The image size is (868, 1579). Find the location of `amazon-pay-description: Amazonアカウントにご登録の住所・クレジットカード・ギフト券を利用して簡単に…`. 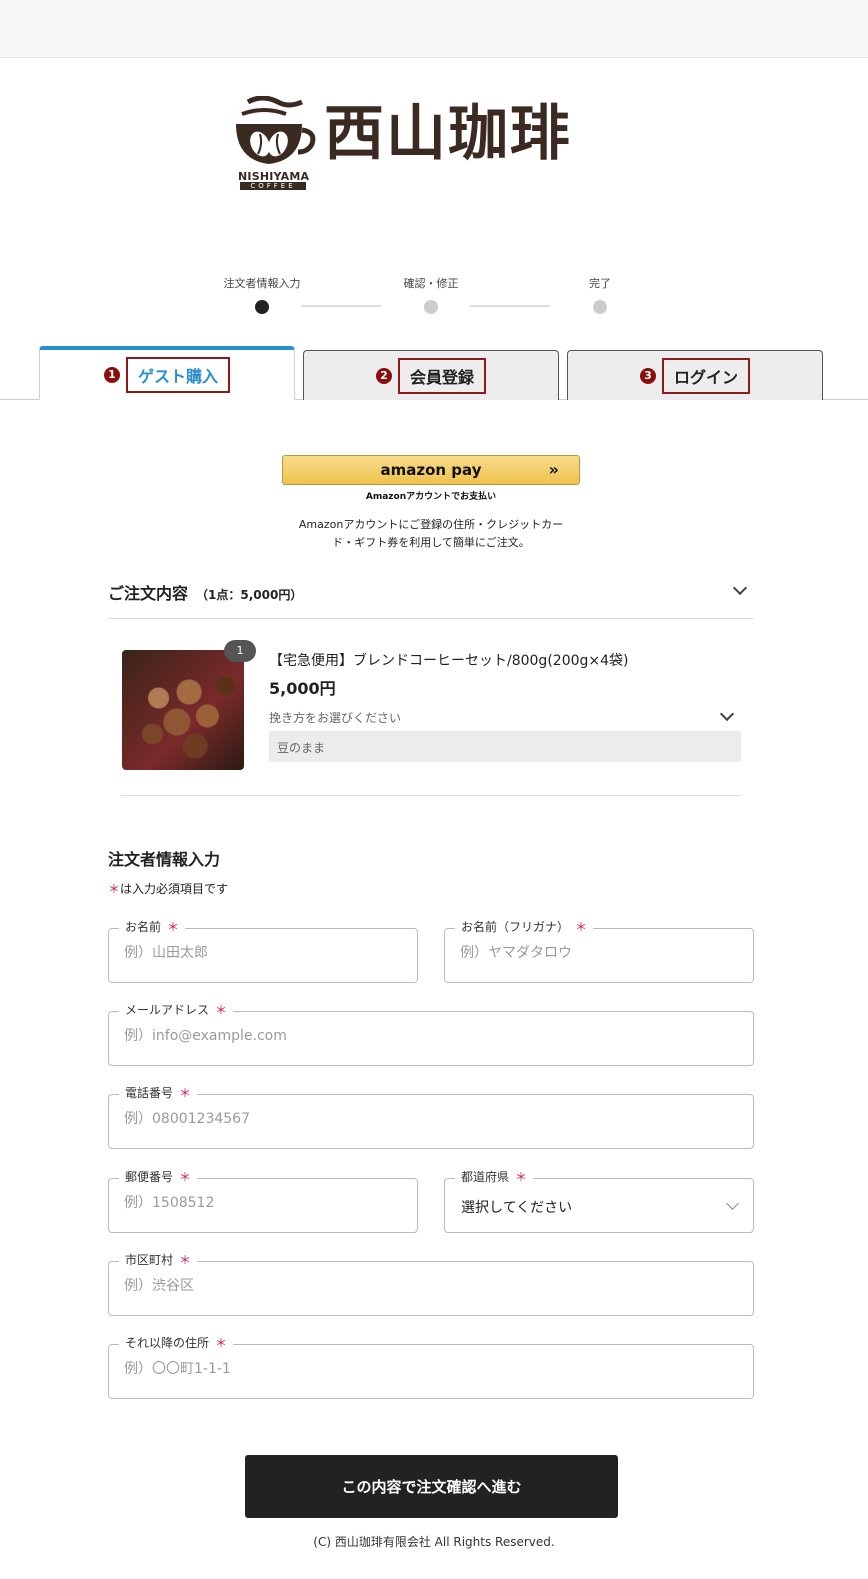

amazon-pay-description: Amazonアカウントにご登録の住所・クレジットカード・ギフト券を利用して簡単に… is located at coordinates (431, 533).